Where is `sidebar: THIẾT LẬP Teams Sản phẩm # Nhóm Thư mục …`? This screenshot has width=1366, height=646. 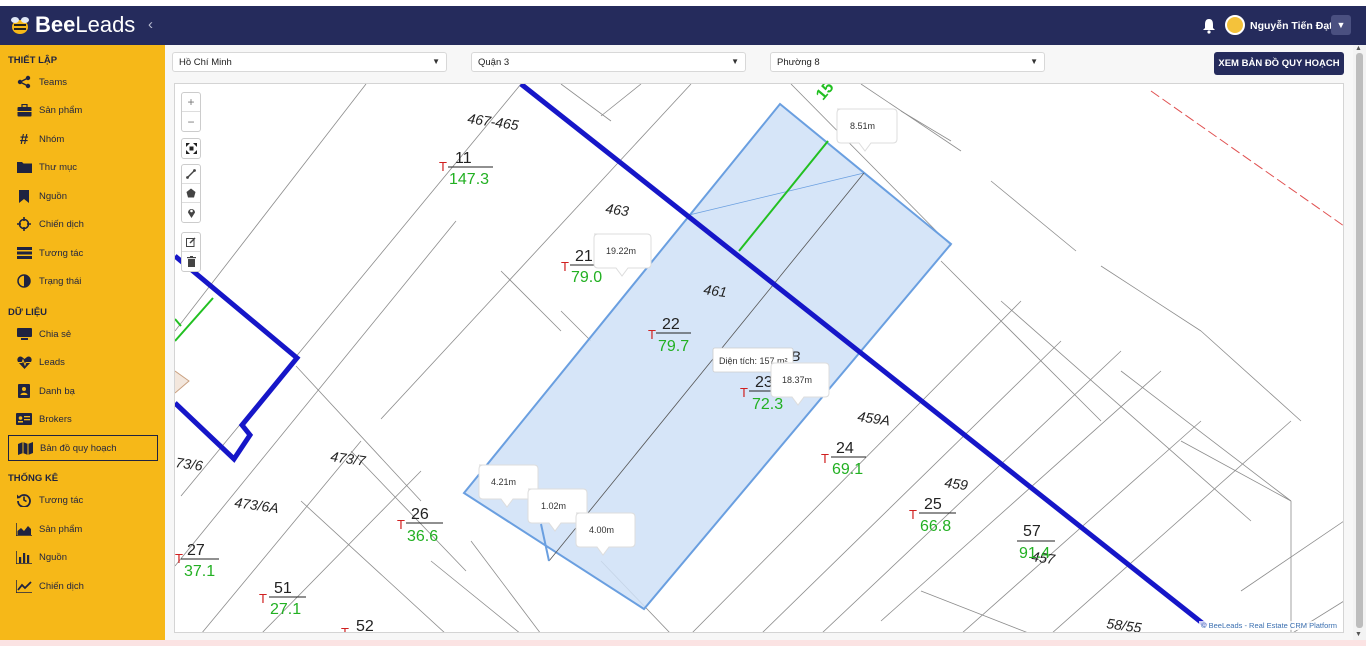
sidebar: THIẾT LẬP Teams Sản phẩm # Nhóm Thư mục … is located at coordinates (82, 345).